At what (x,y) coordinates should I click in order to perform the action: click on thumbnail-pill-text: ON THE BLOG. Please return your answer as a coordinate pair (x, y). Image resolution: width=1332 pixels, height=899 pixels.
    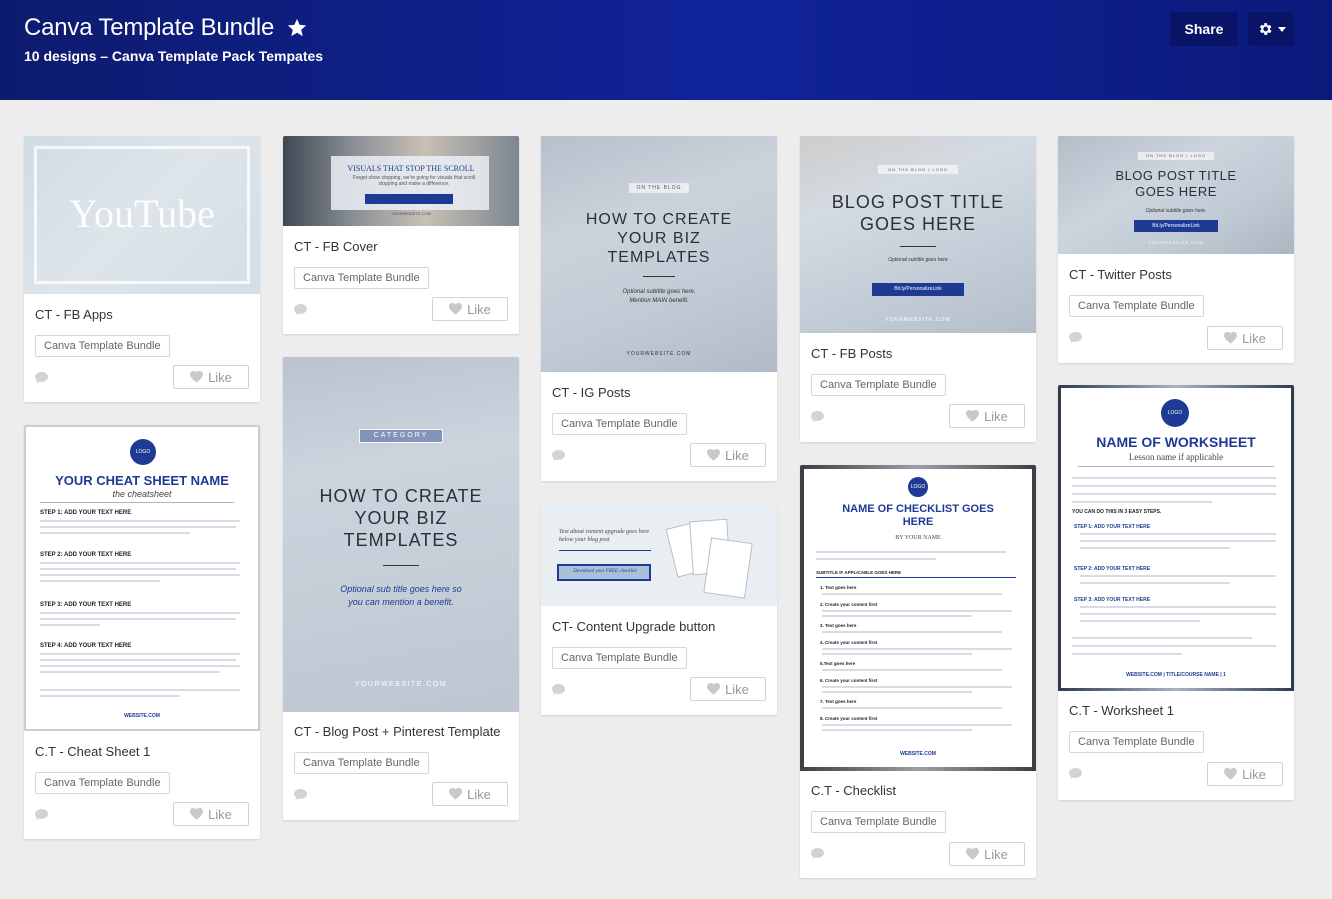
    Looking at the image, I should click on (659, 188).